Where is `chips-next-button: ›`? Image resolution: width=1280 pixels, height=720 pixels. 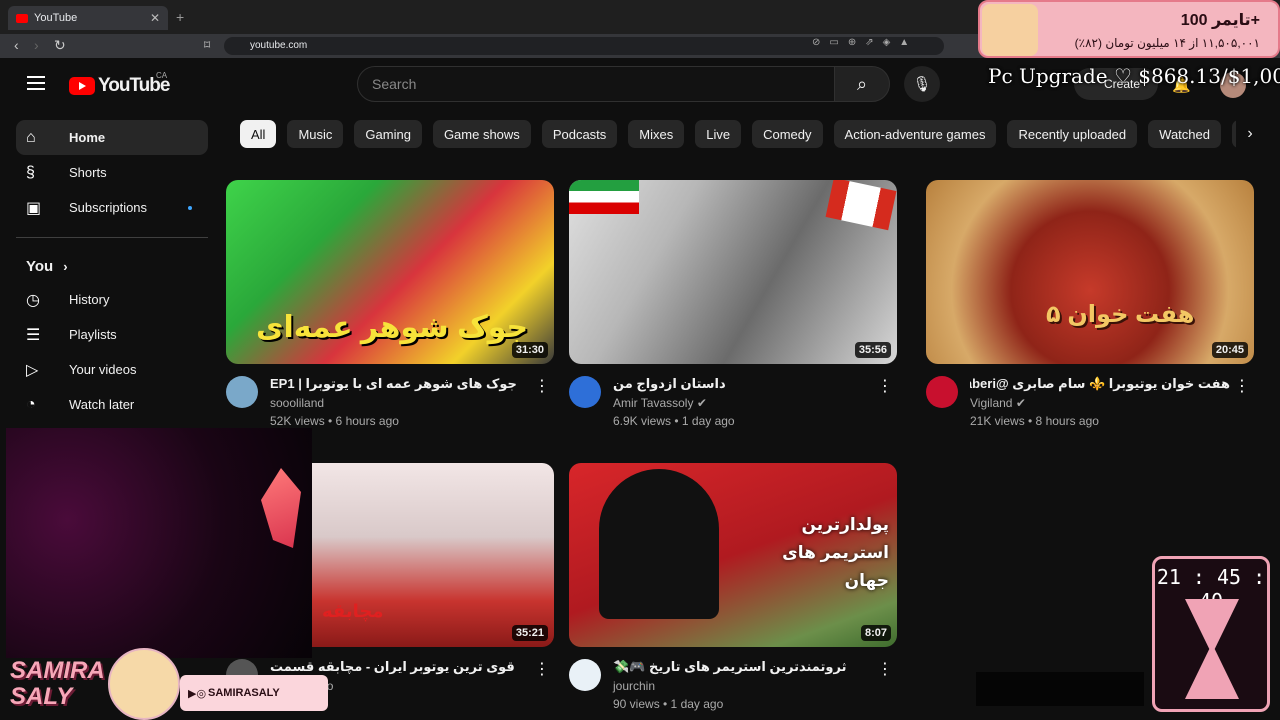 chips-next-button: › is located at coordinates (1250, 134).